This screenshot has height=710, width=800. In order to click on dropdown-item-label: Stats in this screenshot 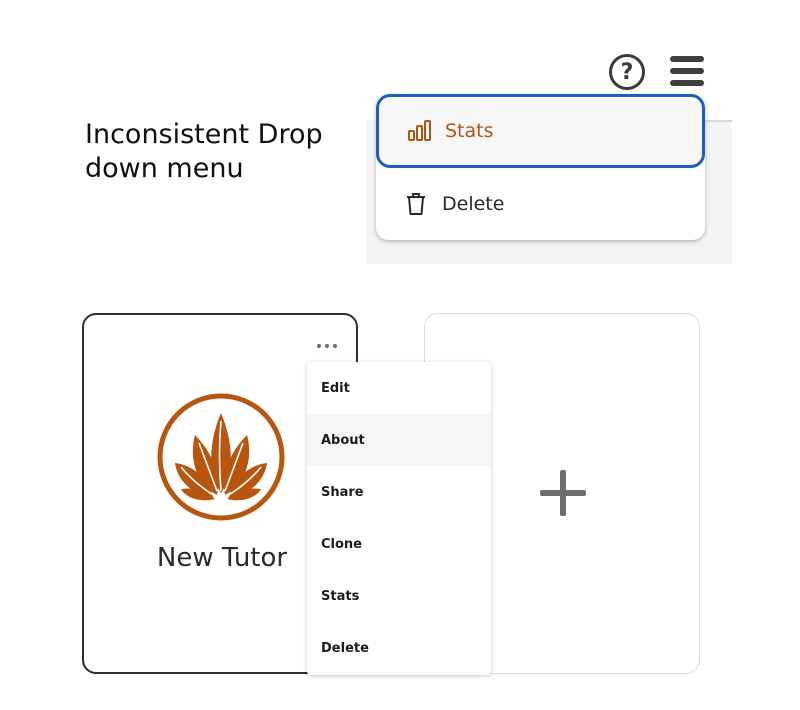, I will do `click(469, 131)`.